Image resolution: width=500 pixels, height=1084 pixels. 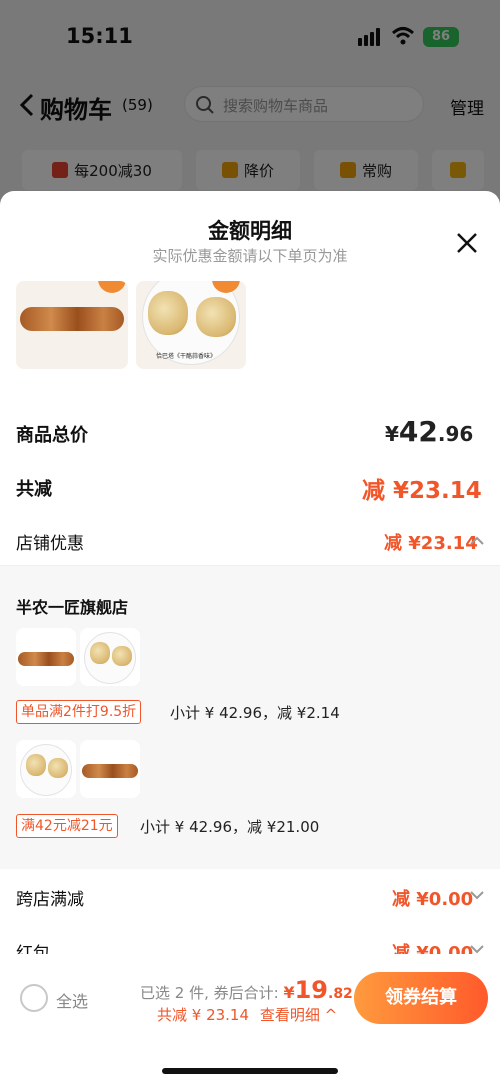 I want to click on store-name: 半农一匠旗舰店, so click(x=72, y=607).